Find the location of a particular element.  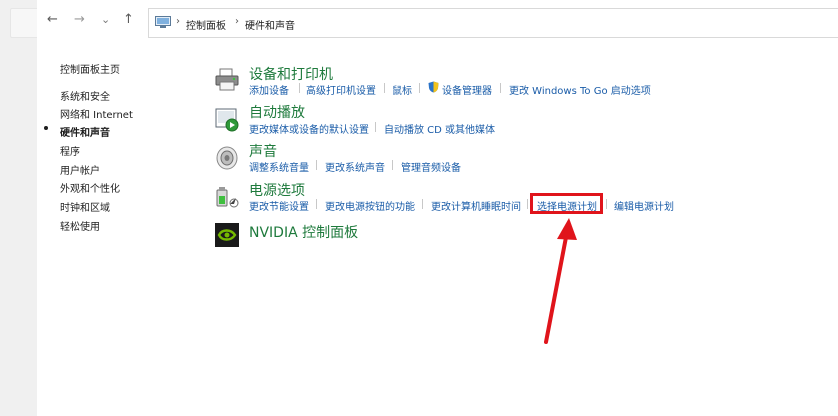

mouse-link: 鼠标 is located at coordinates (402, 89).